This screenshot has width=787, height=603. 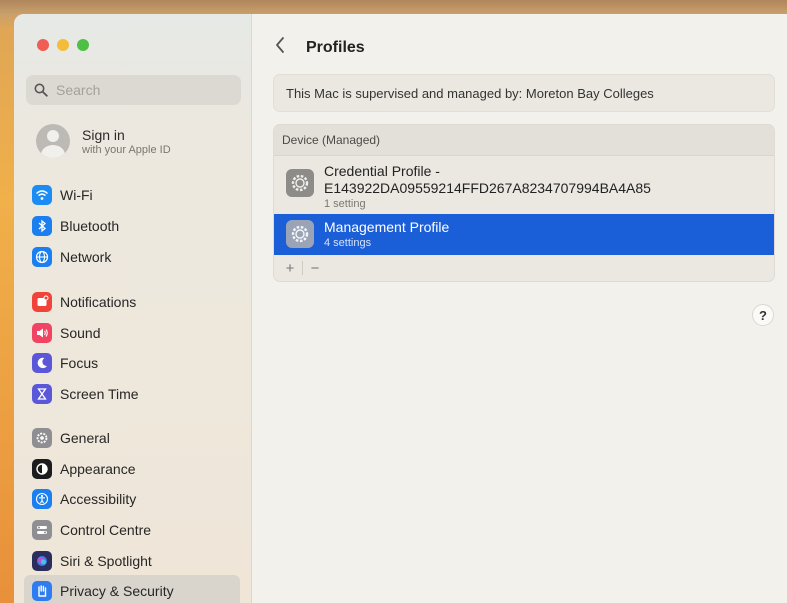 I want to click on profile-settings-count: 4 settings, so click(x=348, y=243).